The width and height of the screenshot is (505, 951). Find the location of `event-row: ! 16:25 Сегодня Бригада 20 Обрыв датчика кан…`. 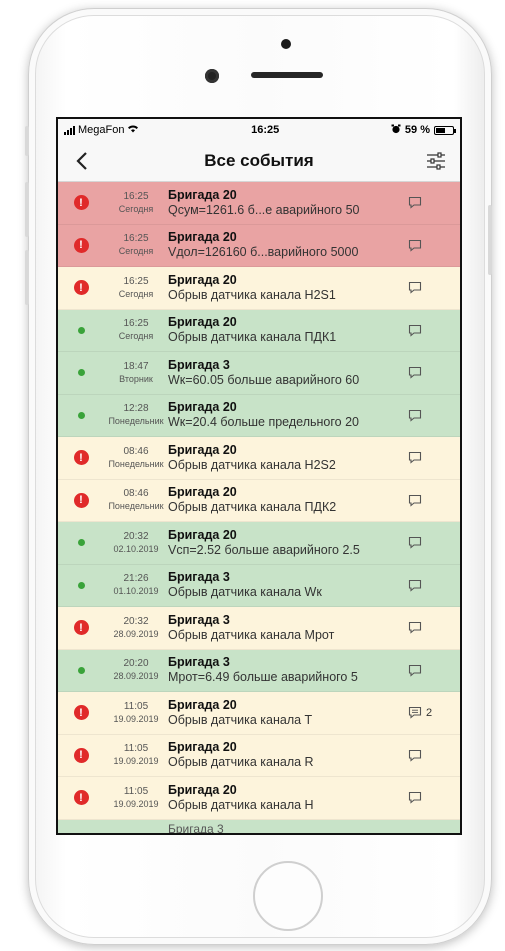

event-row: ! 16:25 Сегодня Бригада 20 Обрыв датчика кан… is located at coordinates (259, 288).